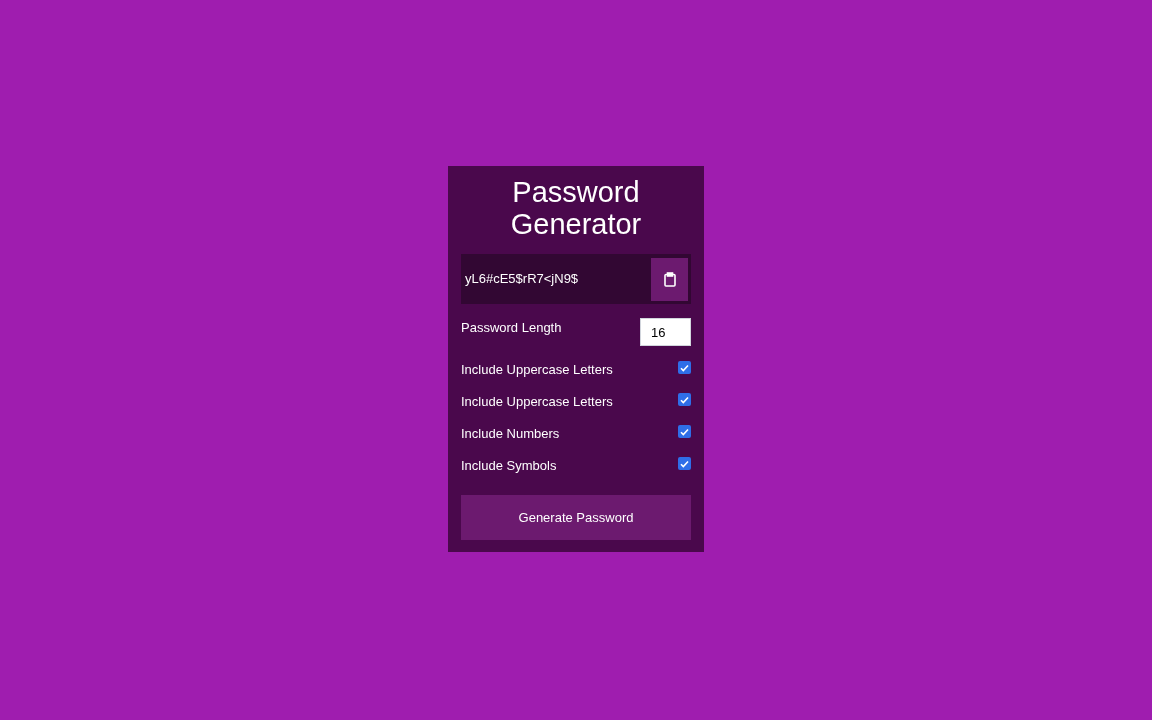  I want to click on copy-button, so click(669, 279).